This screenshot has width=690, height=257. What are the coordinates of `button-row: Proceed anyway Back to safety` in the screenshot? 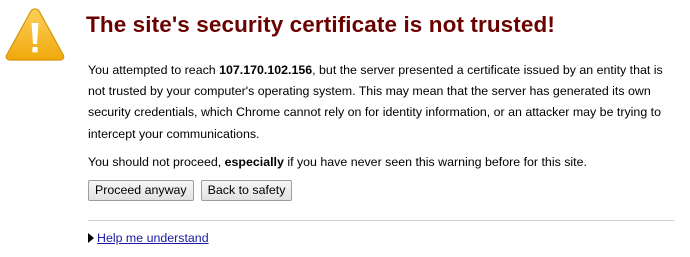 It's located at (383, 191).